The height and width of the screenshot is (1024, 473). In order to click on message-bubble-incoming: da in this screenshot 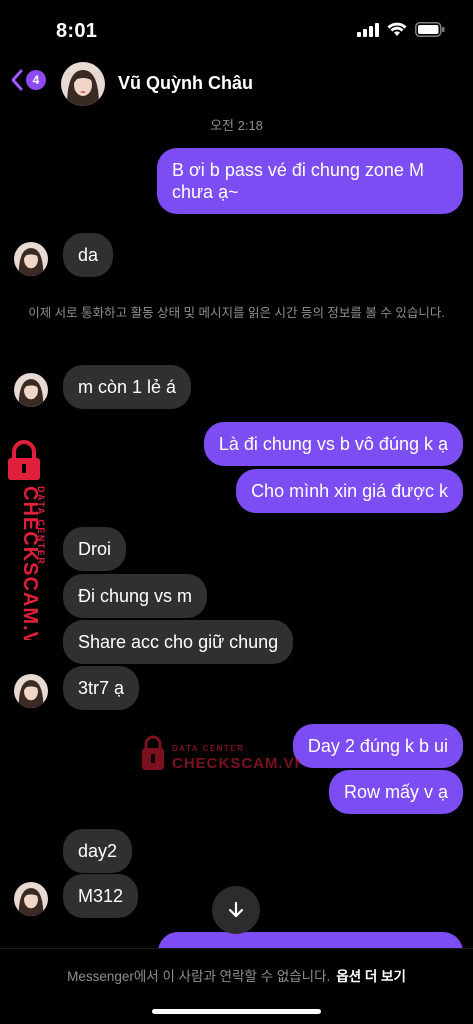, I will do `click(88, 255)`.